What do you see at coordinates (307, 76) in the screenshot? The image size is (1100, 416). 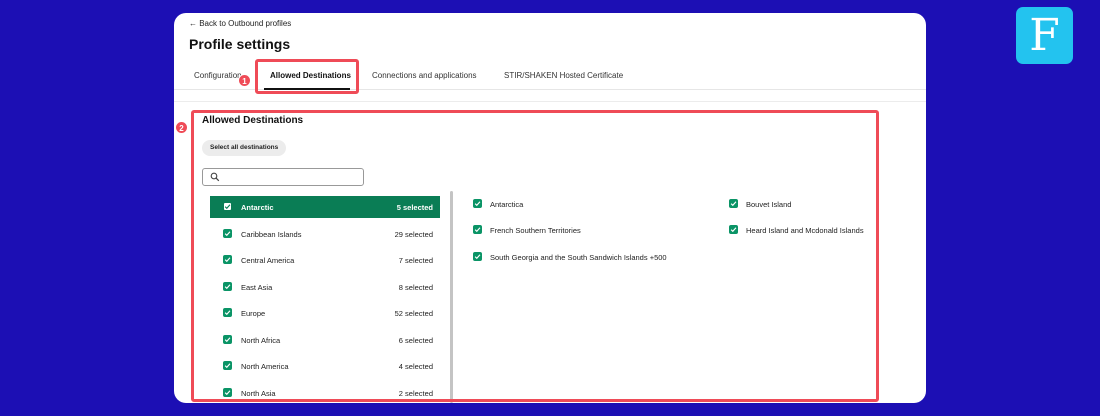 I see `highlight-box-tab` at bounding box center [307, 76].